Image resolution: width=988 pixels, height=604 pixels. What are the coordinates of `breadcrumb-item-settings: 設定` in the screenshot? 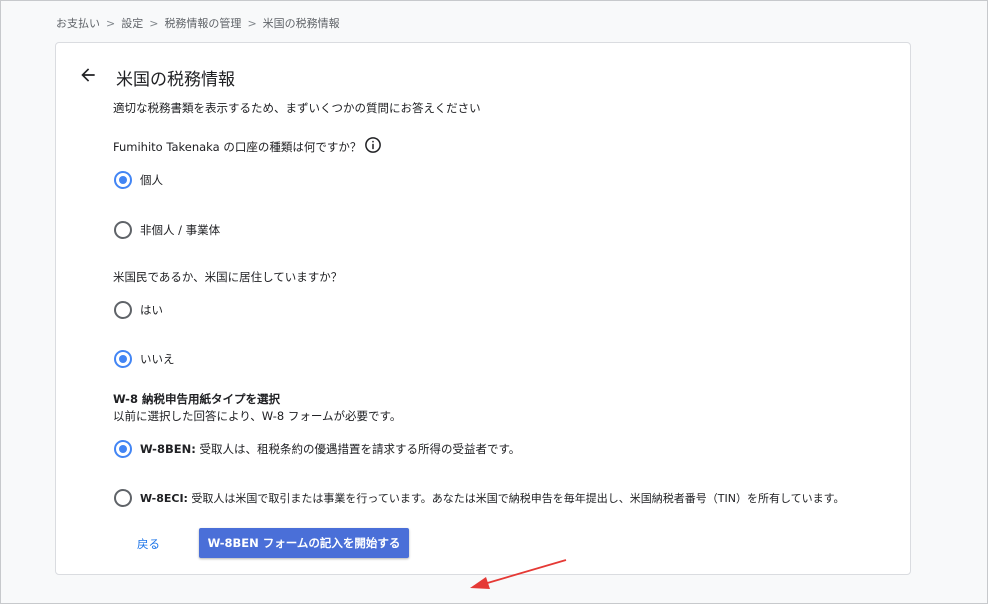 It's located at (132, 23).